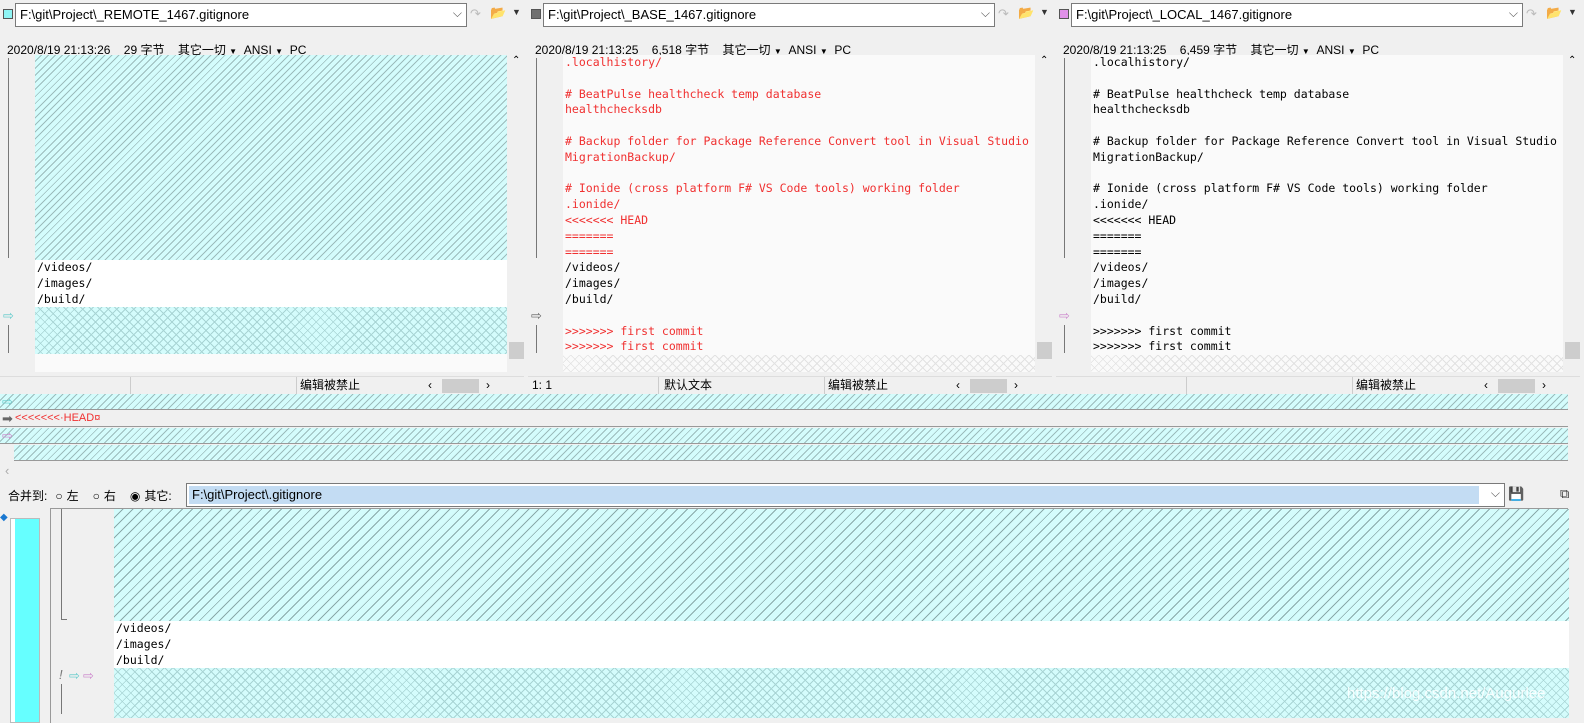 Image resolution: width=1584 pixels, height=723 pixels. What do you see at coordinates (58, 418) in the screenshot?
I see `summary-base-text: <<<<<<<·HEAD¤` at bounding box center [58, 418].